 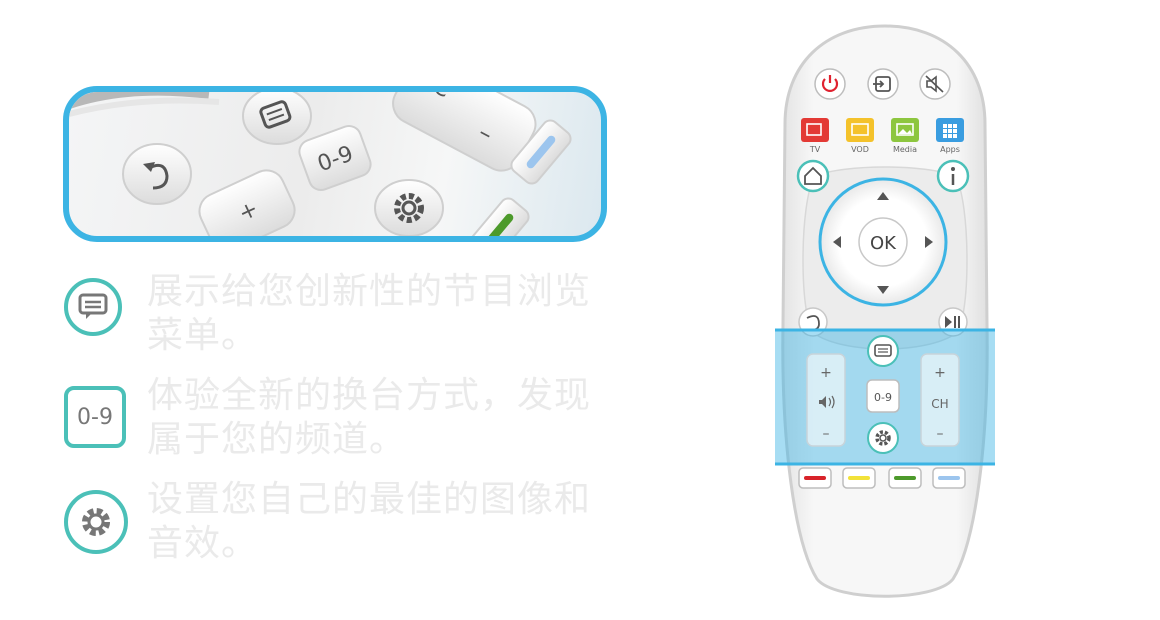 I want to click on num-key: 0-9, so click(x=335, y=158).